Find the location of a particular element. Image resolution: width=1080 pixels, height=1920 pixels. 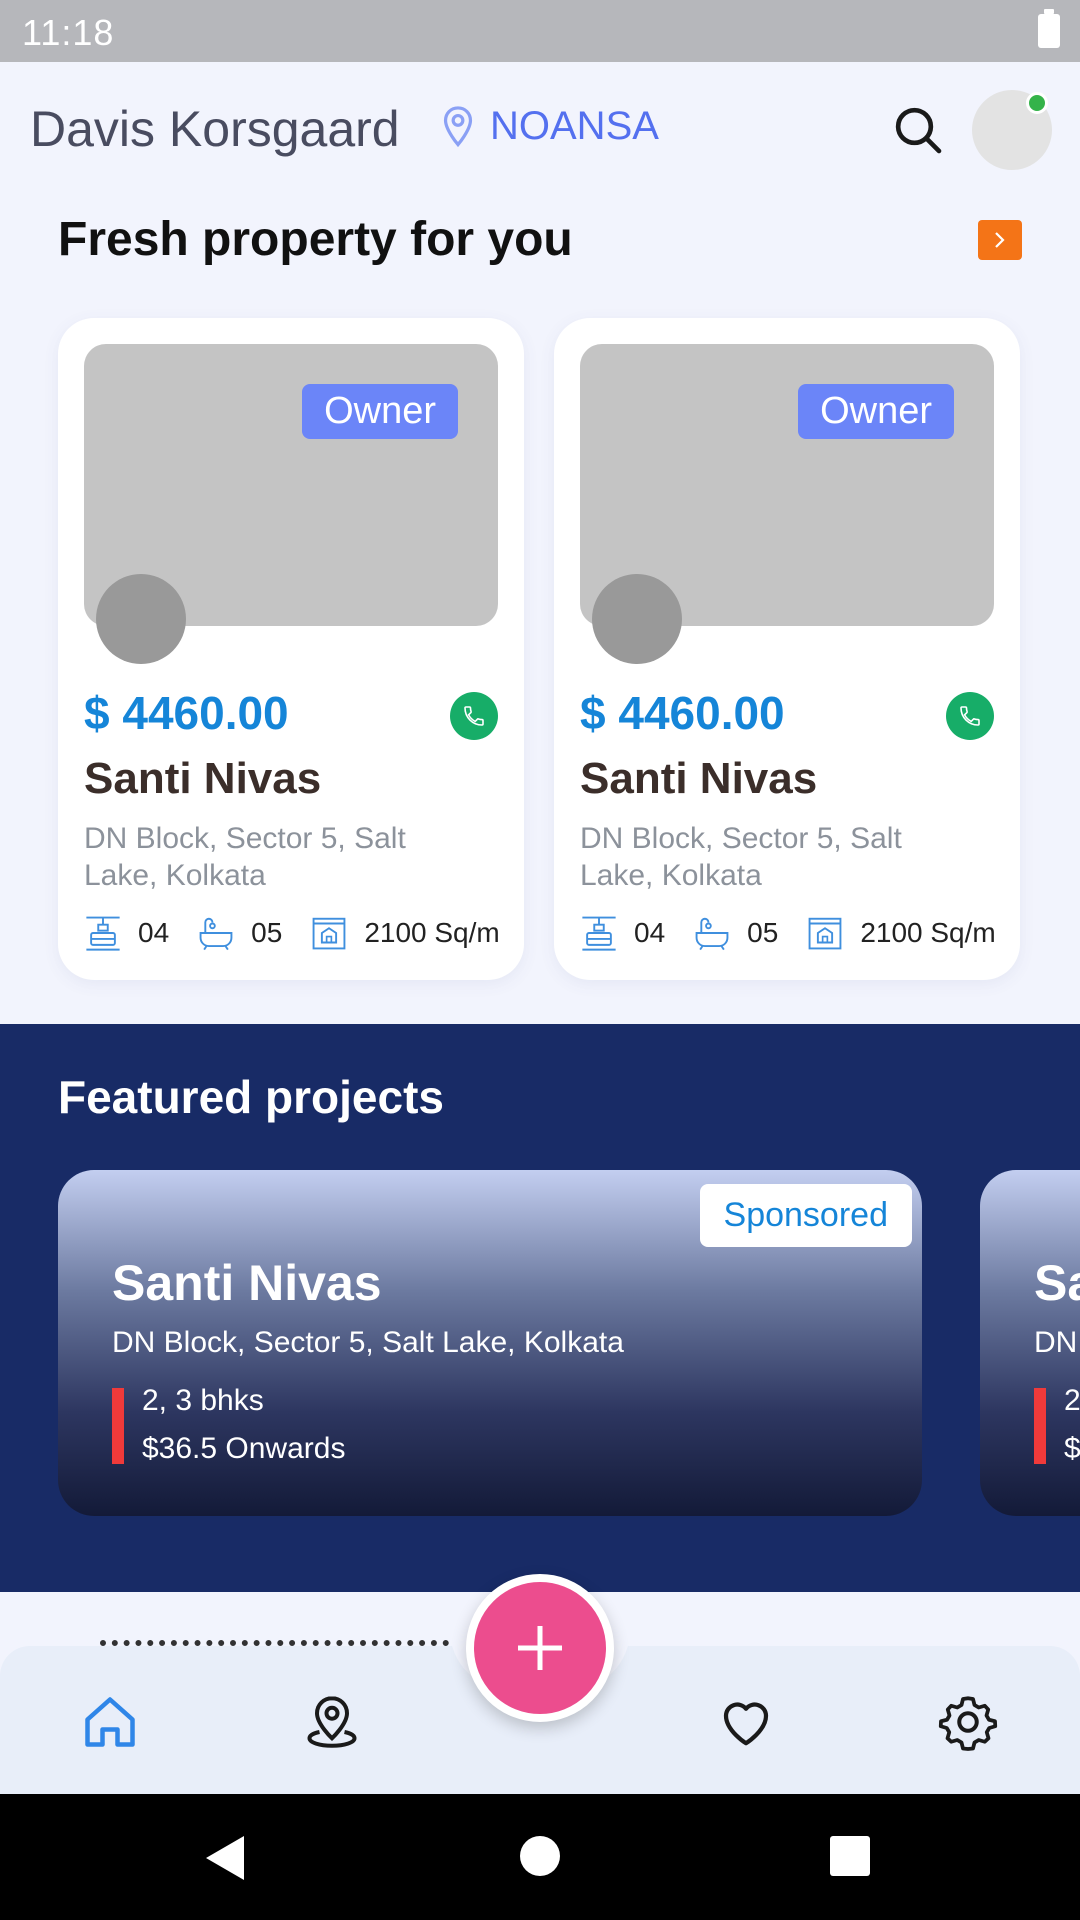

home-icon is located at coordinates (110, 1722).